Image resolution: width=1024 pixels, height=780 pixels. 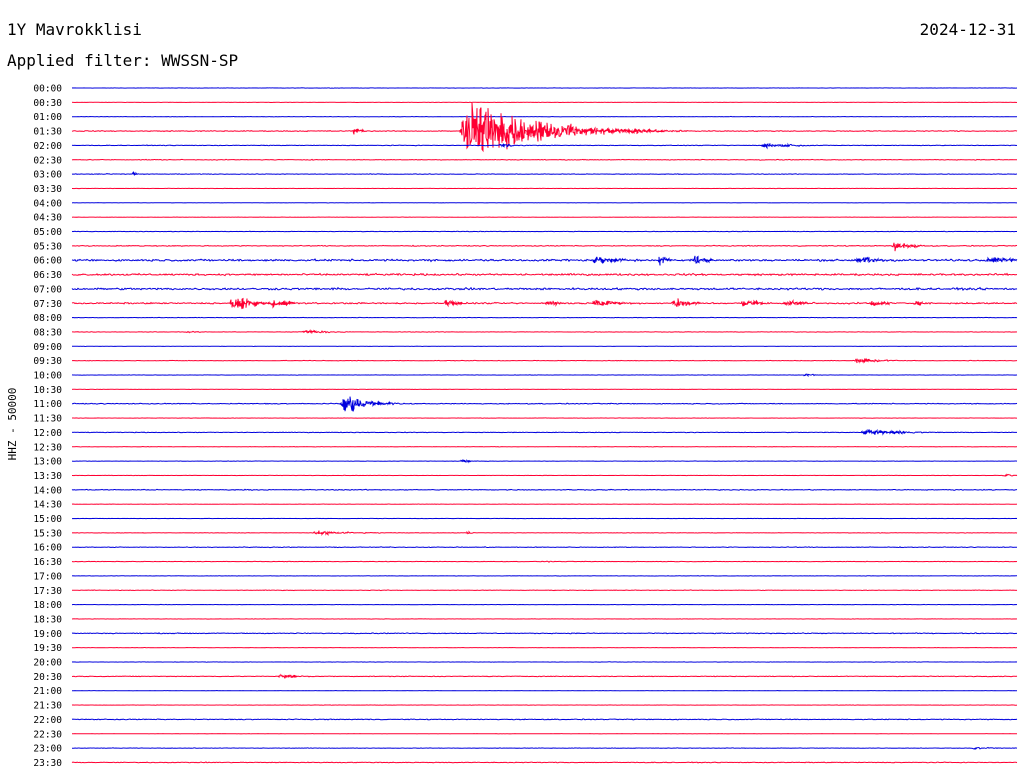 I want to click on row-label-0000: 00:00, so click(x=47, y=89).